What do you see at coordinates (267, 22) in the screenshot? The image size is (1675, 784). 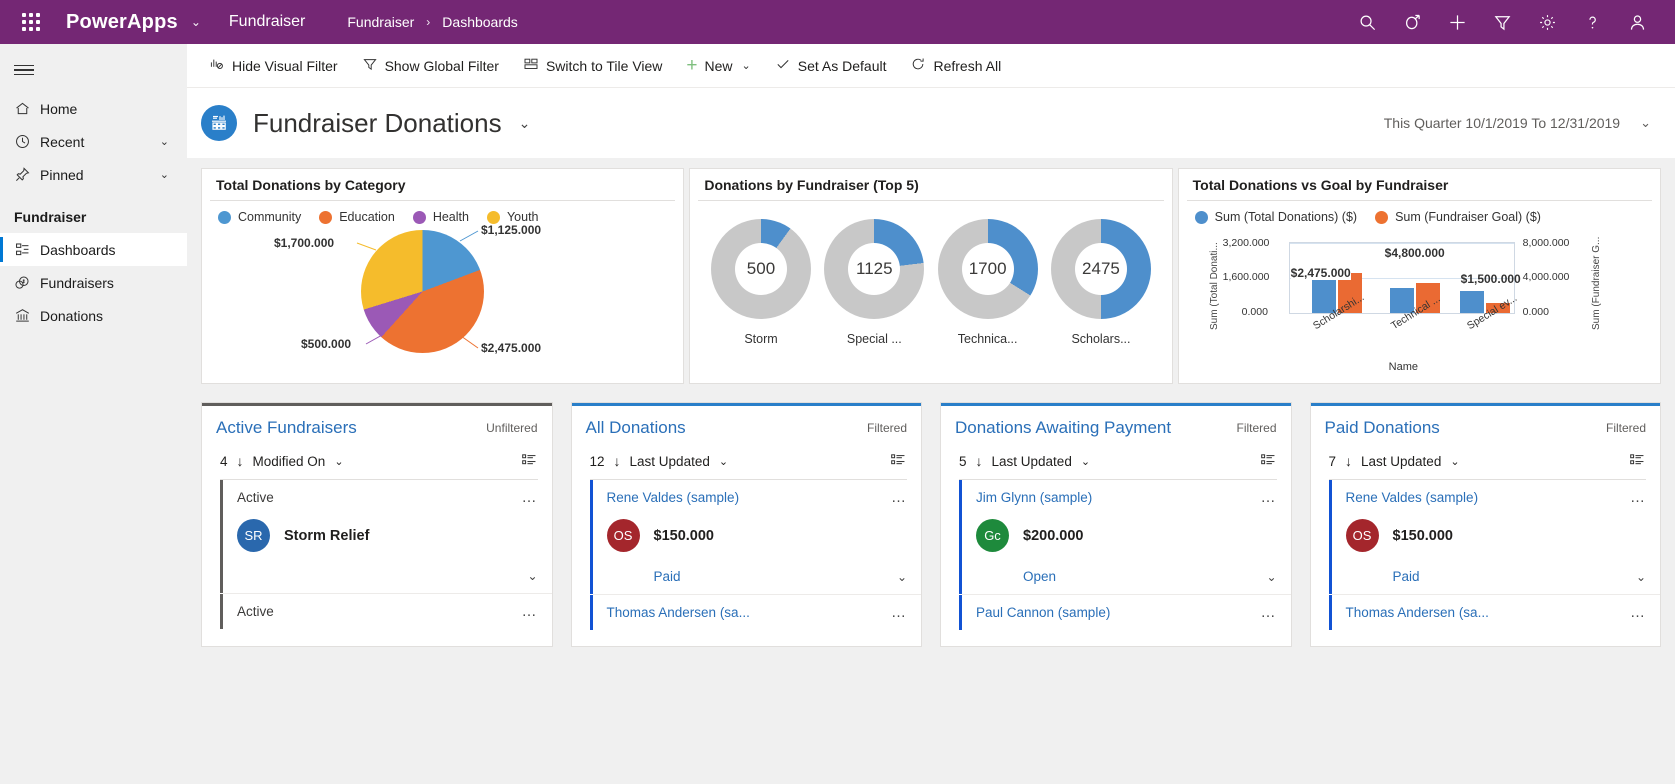 I see `app-name: Fundraiser` at bounding box center [267, 22].